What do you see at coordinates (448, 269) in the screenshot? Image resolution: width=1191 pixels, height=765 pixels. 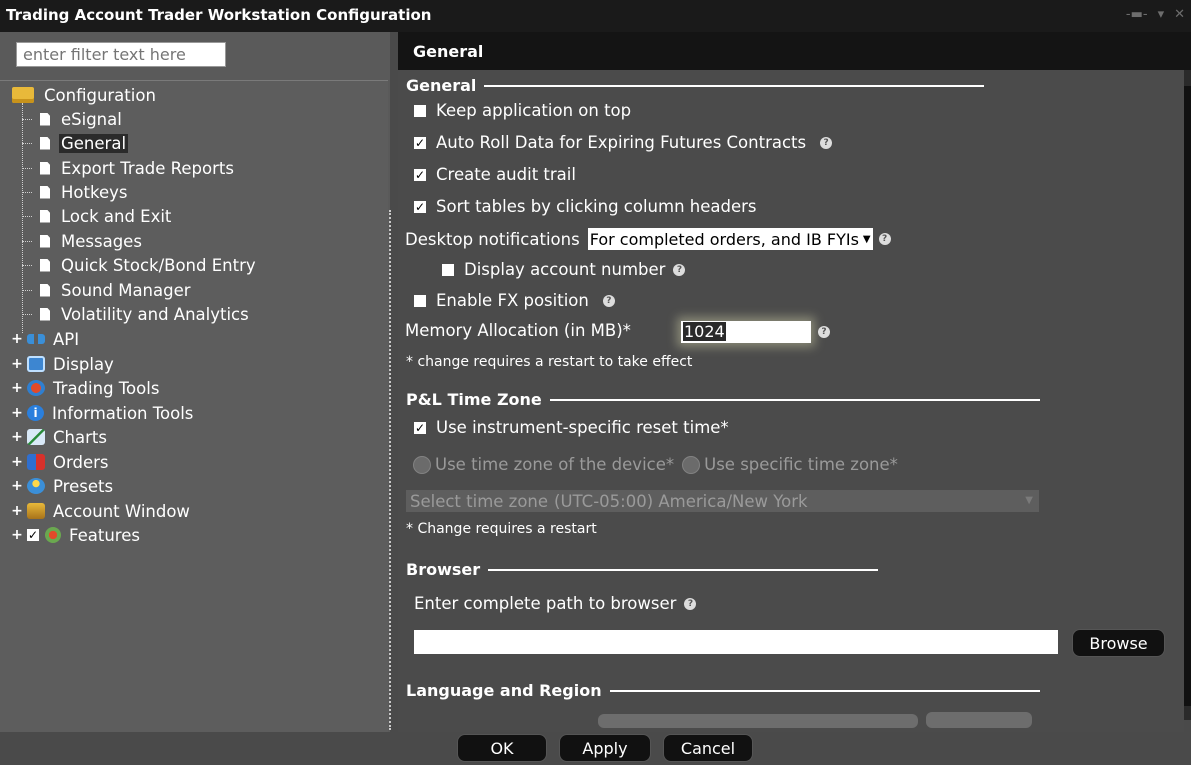 I see `display-account-checkbox` at bounding box center [448, 269].